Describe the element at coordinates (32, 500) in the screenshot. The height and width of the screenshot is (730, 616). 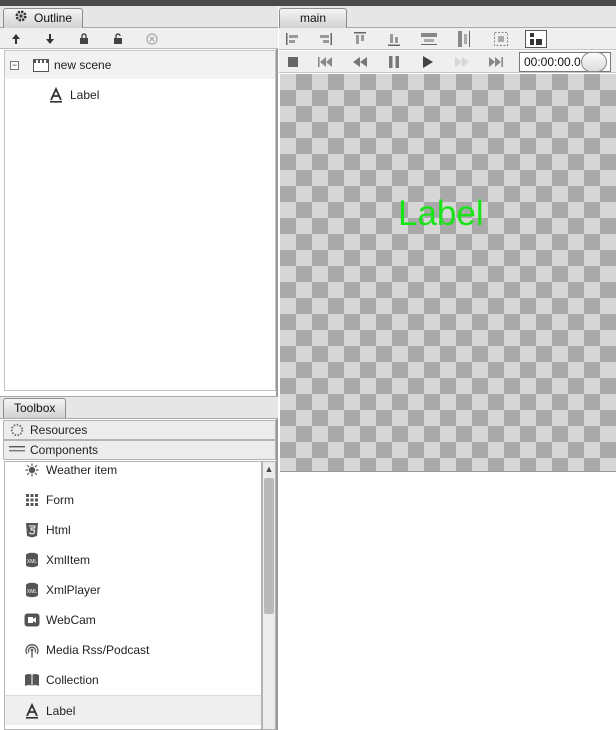
I see `form-grid-icon` at that location.